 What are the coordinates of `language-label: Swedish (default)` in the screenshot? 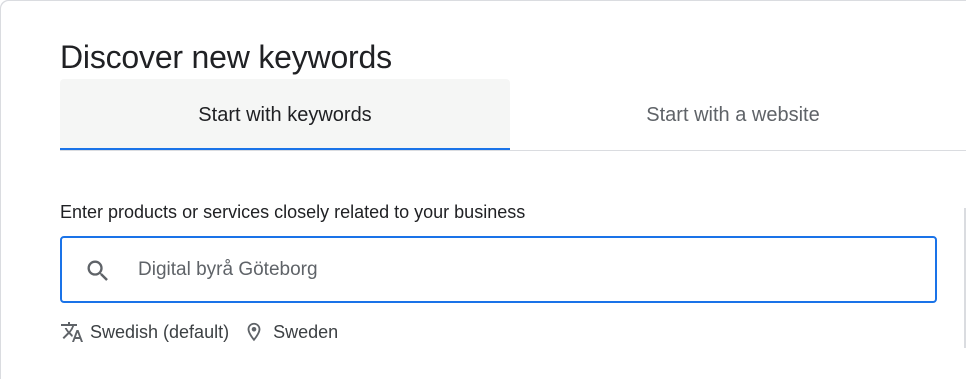 It's located at (160, 331).